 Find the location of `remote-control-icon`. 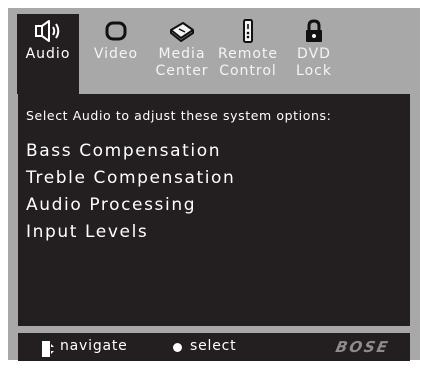

remote-control-icon is located at coordinates (248, 31).